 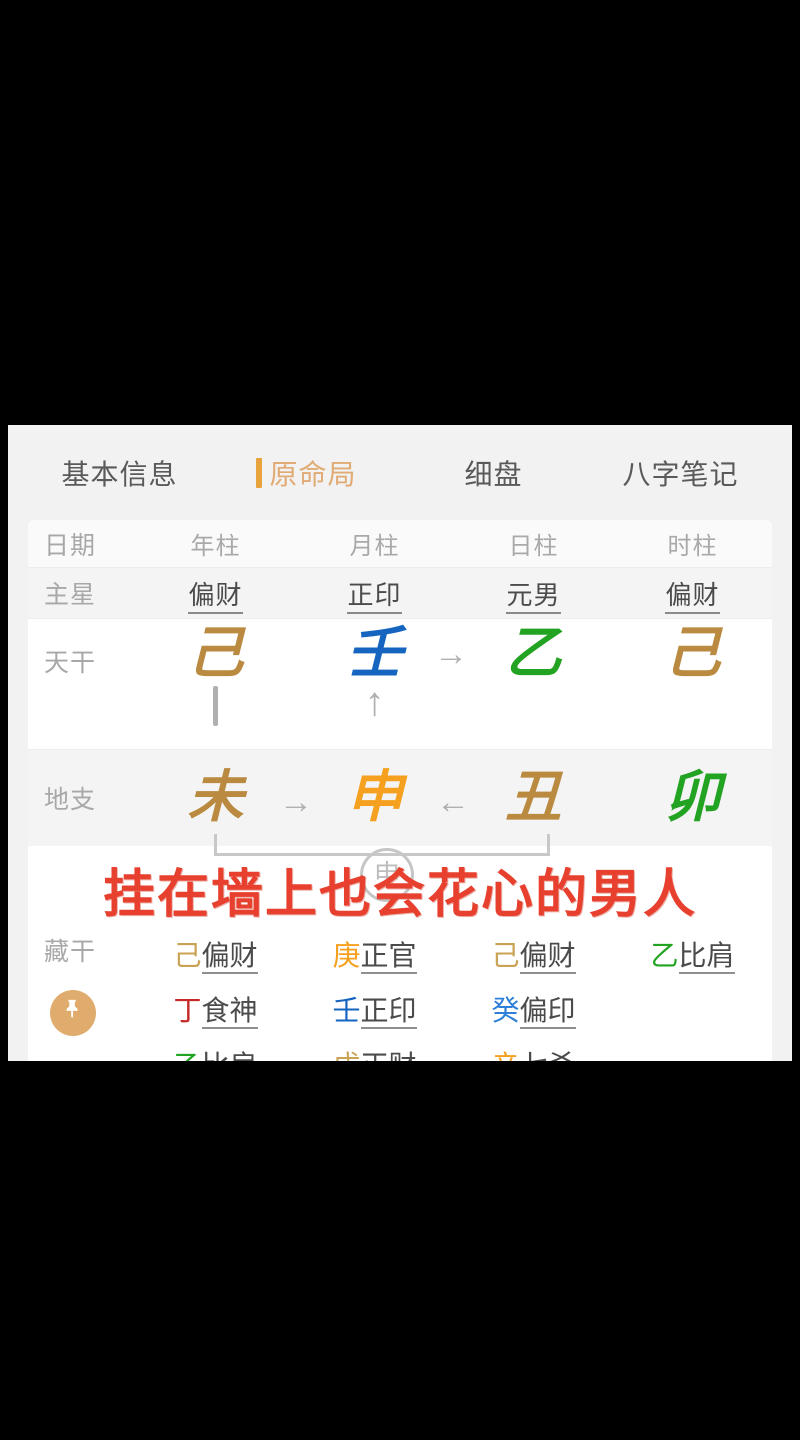 I want to click on hidden-stem-item: 丁食神, so click(x=215, y=1009).